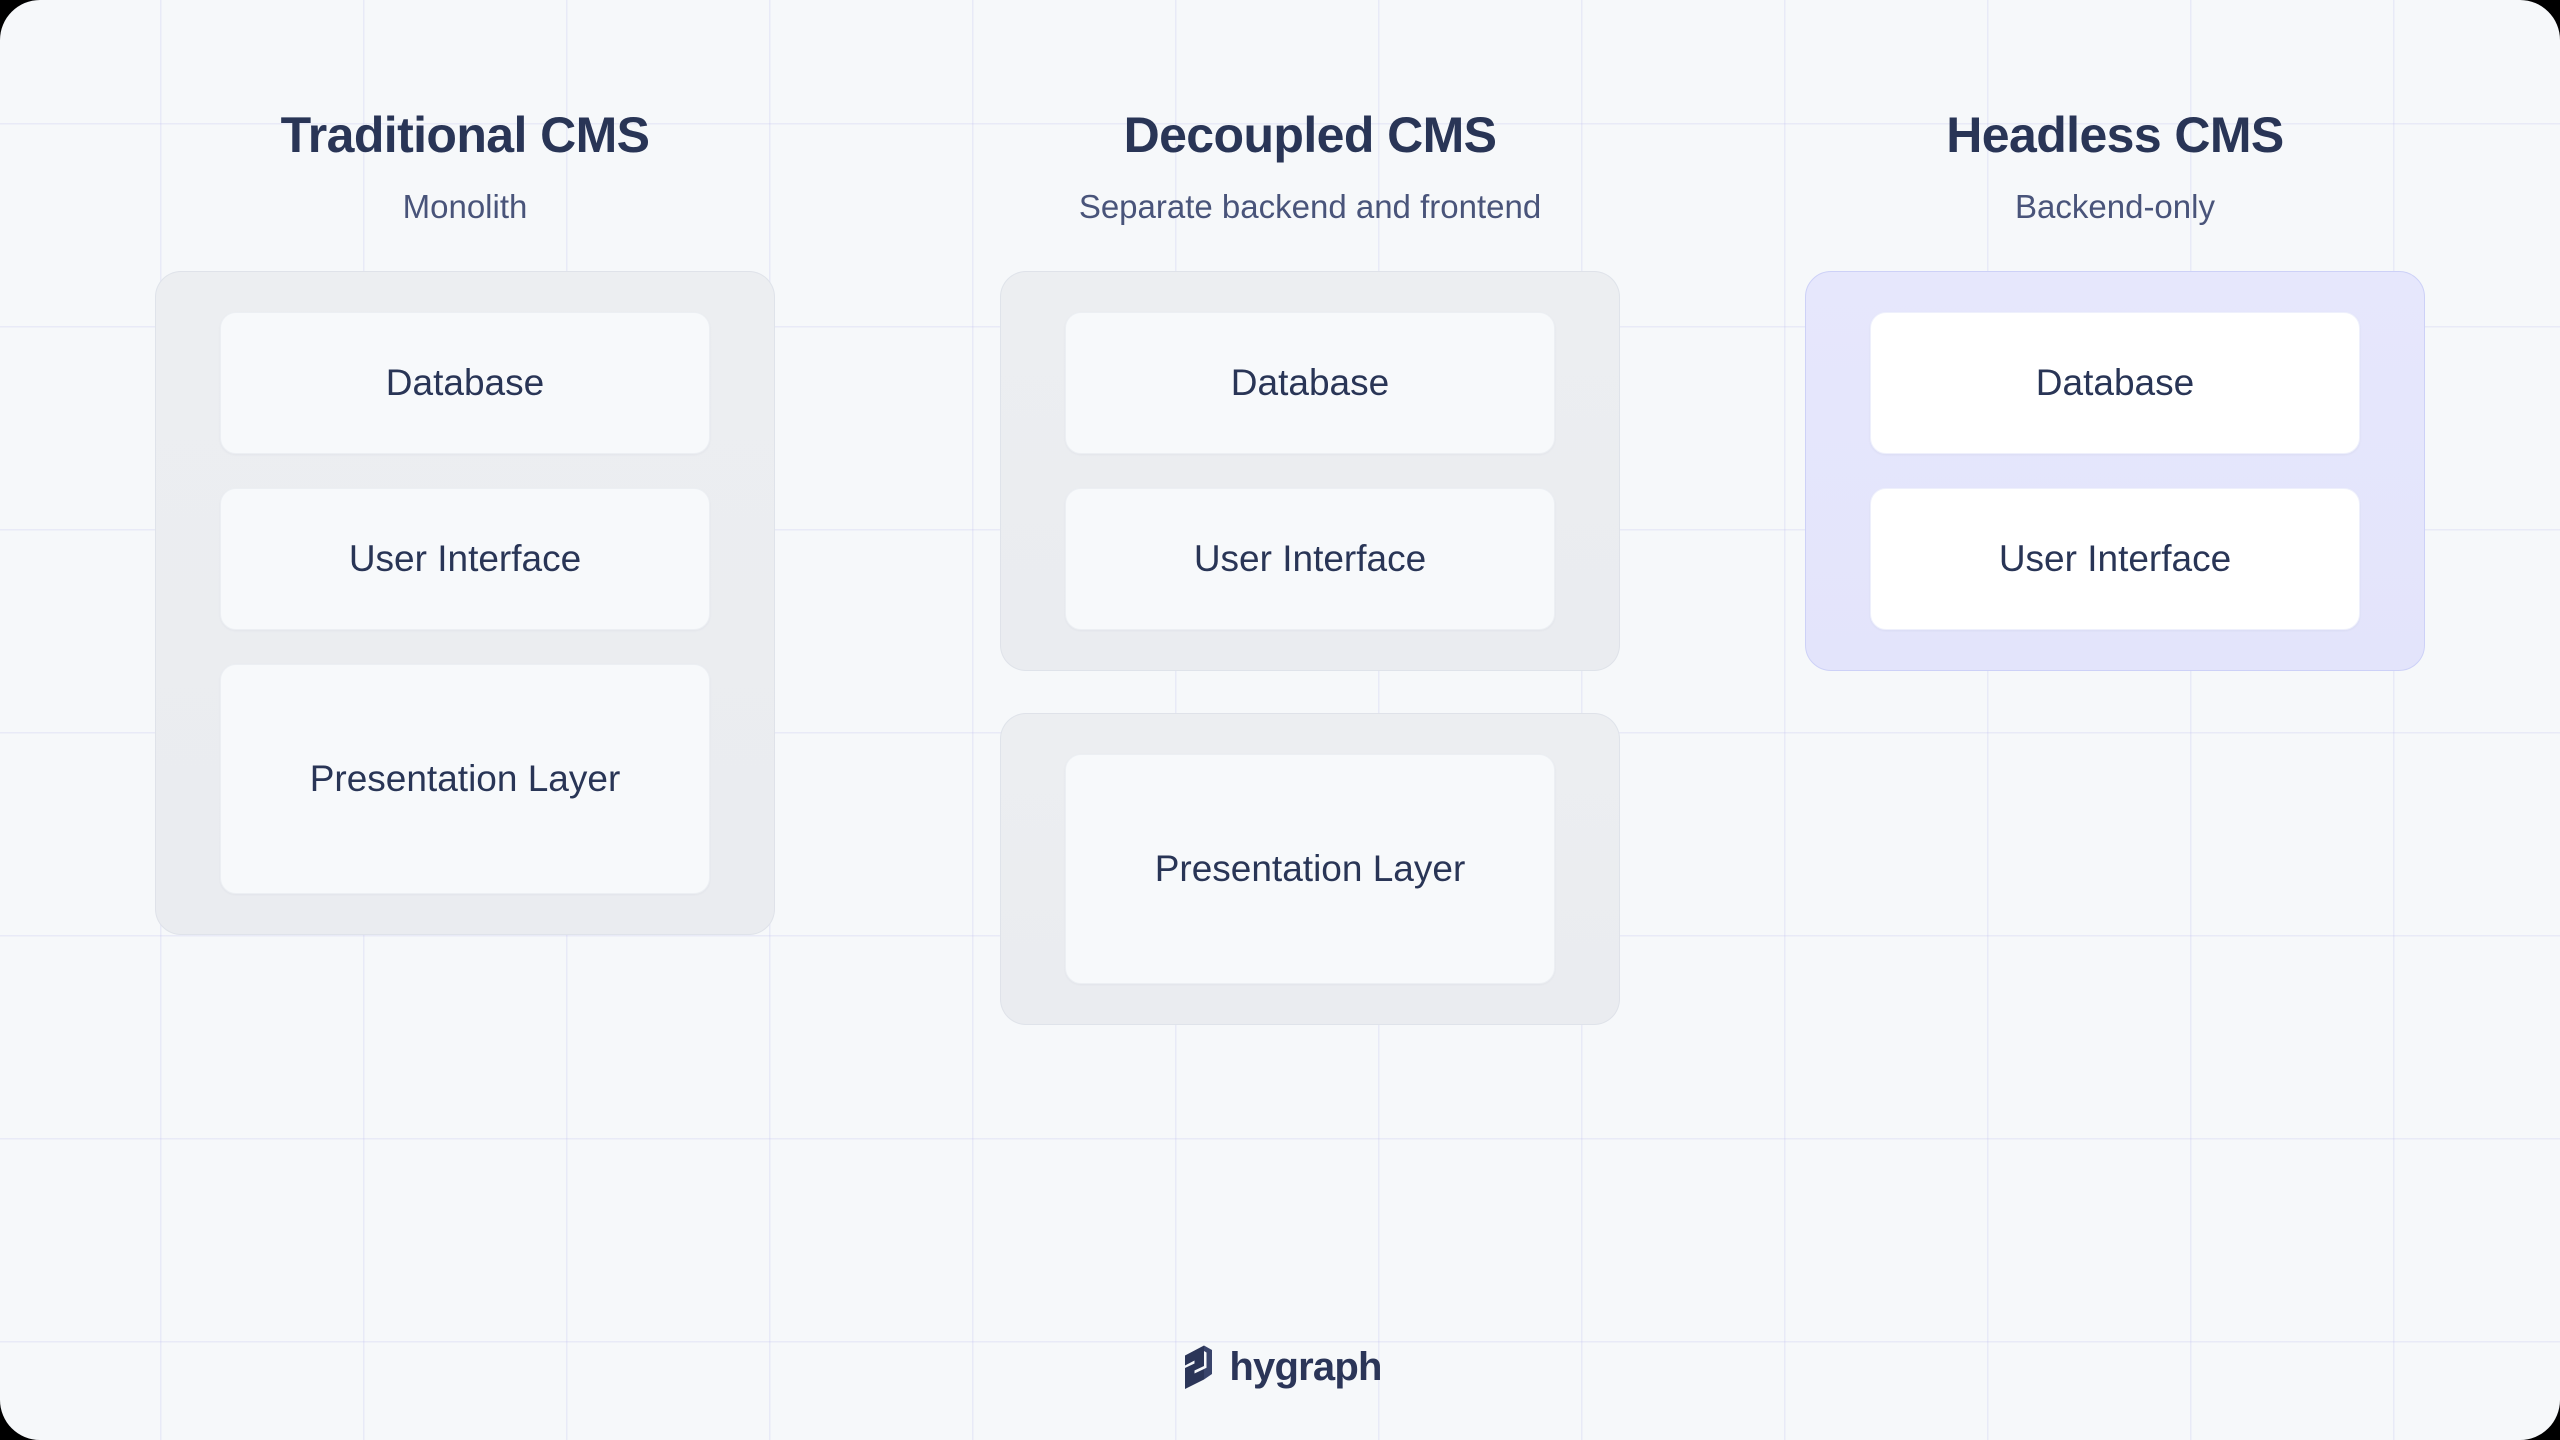 The width and height of the screenshot is (2560, 1440). I want to click on column-heading: Headless CMS, so click(2115, 135).